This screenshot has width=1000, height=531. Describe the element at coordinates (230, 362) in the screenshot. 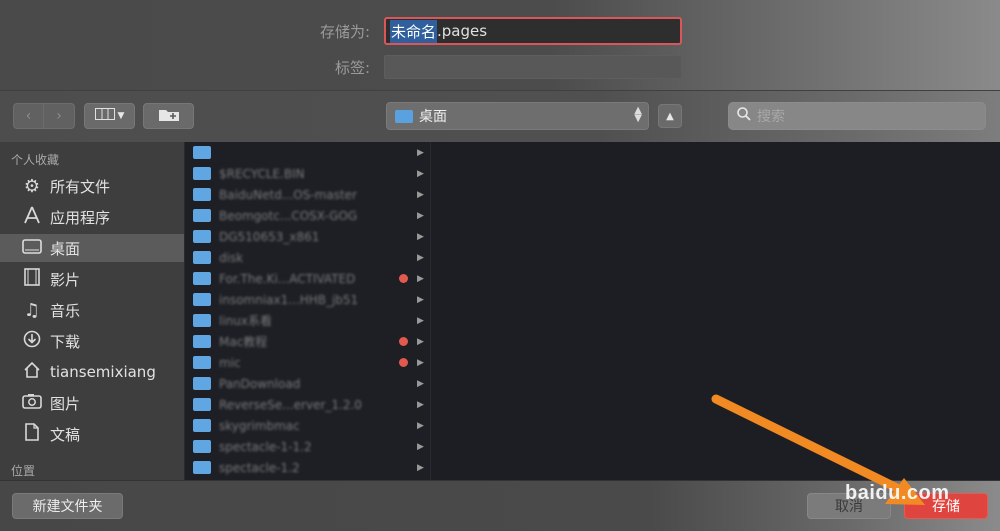

I see `file-name: mic` at that location.